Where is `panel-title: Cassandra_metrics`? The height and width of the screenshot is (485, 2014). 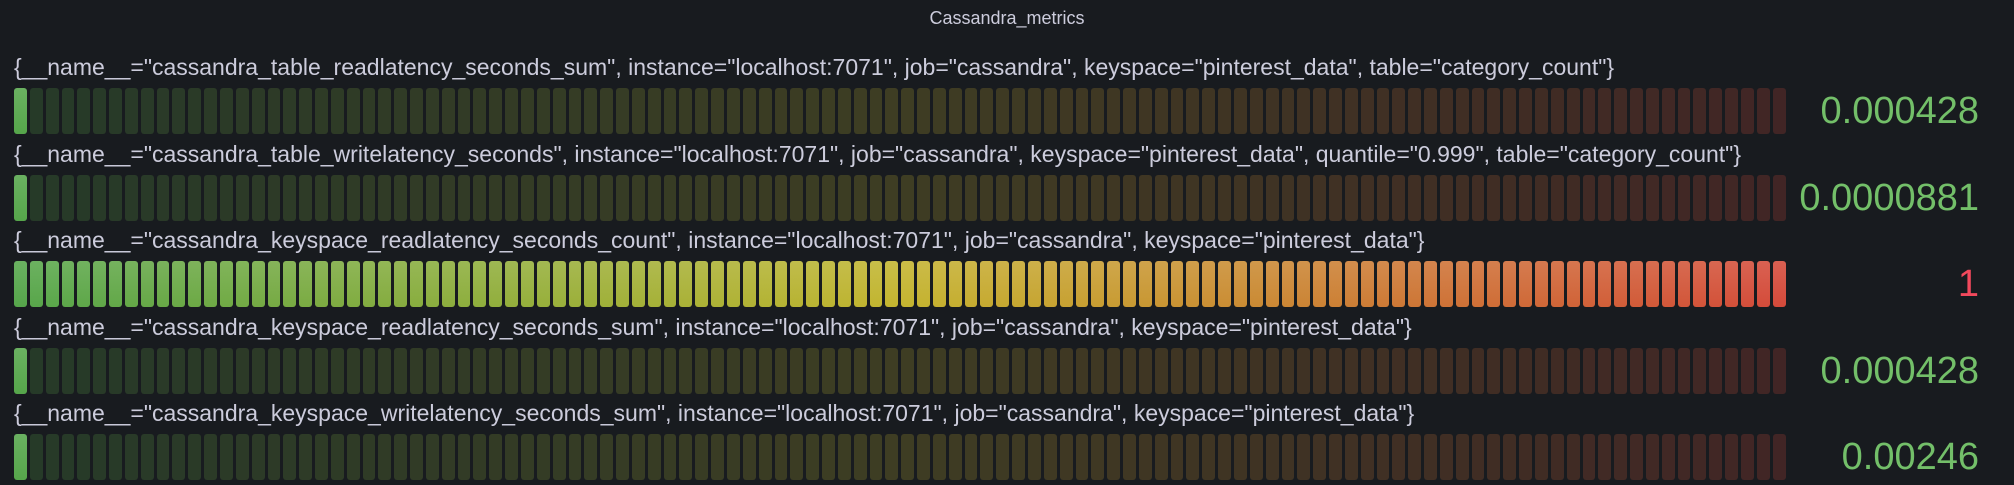 panel-title: Cassandra_metrics is located at coordinates (1007, 18).